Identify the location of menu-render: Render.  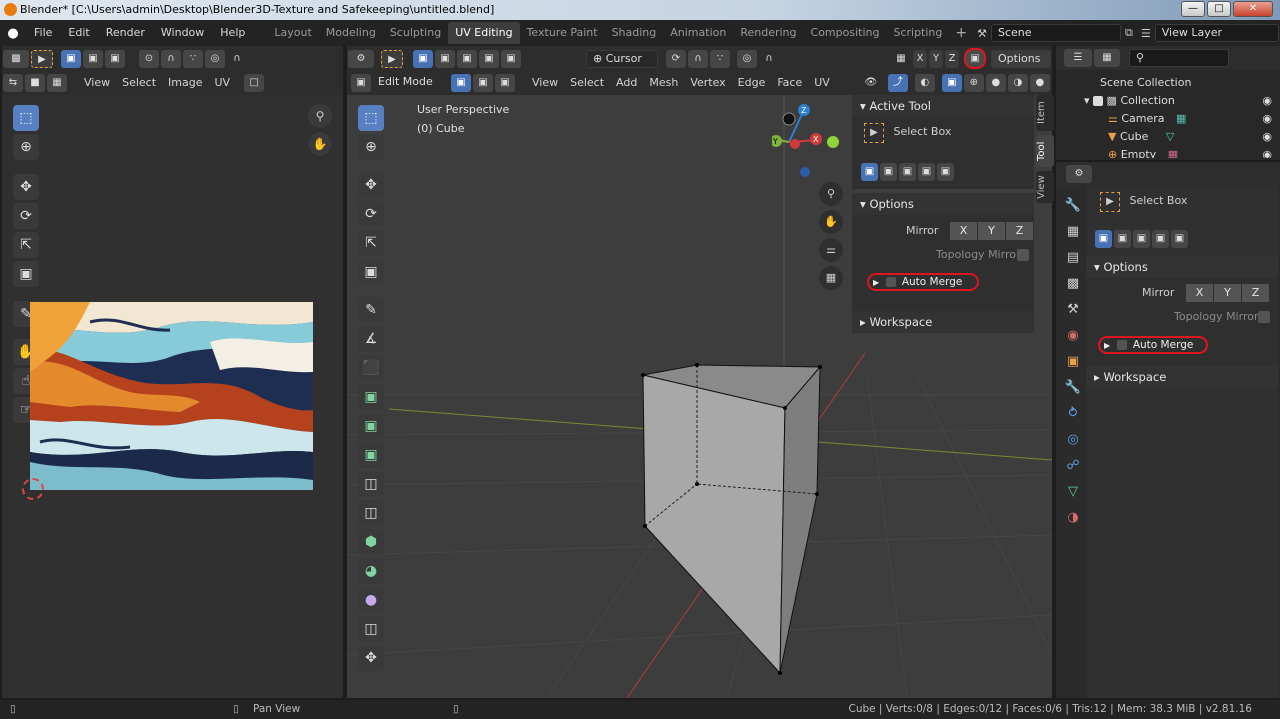
(125, 33).